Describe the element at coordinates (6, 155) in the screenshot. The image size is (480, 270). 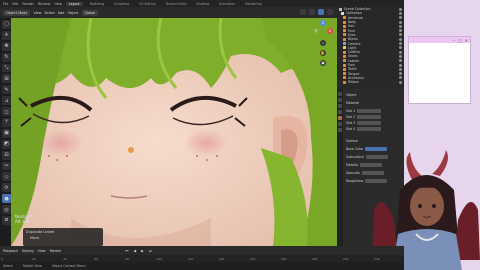
I see `loop-cut-tool-icon: ⊟` at that location.